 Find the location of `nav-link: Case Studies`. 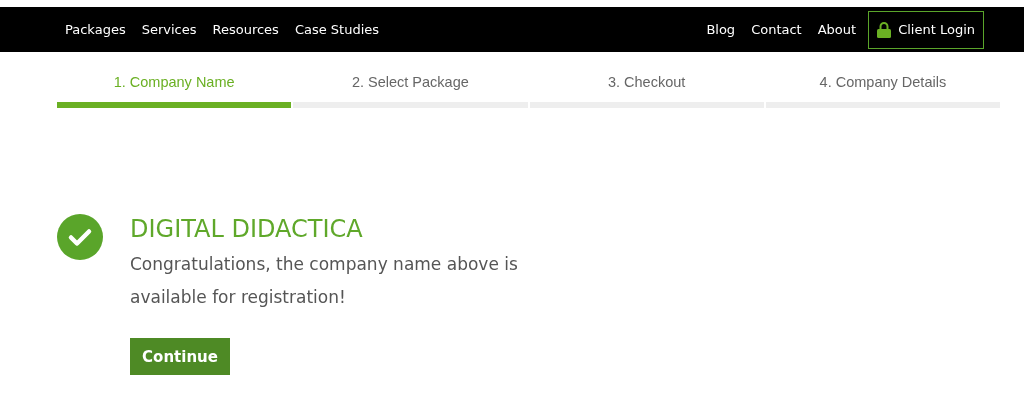

nav-link: Case Studies is located at coordinates (337, 29).